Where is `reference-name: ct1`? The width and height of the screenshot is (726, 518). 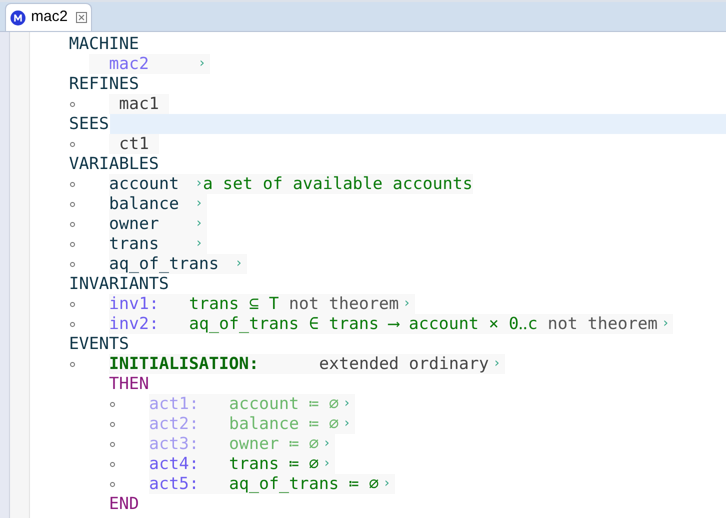
reference-name: ct1 is located at coordinates (134, 144).